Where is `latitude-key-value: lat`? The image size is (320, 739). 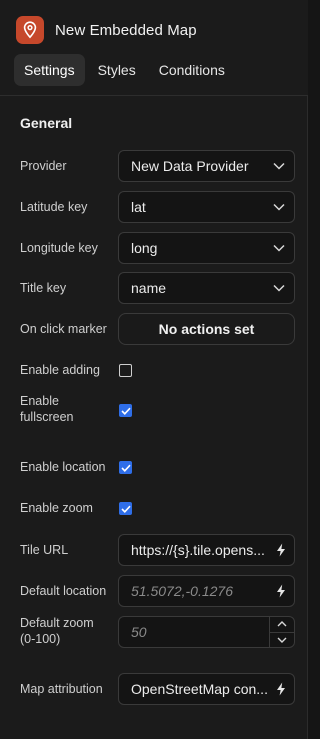 latitude-key-value: lat is located at coordinates (138, 207).